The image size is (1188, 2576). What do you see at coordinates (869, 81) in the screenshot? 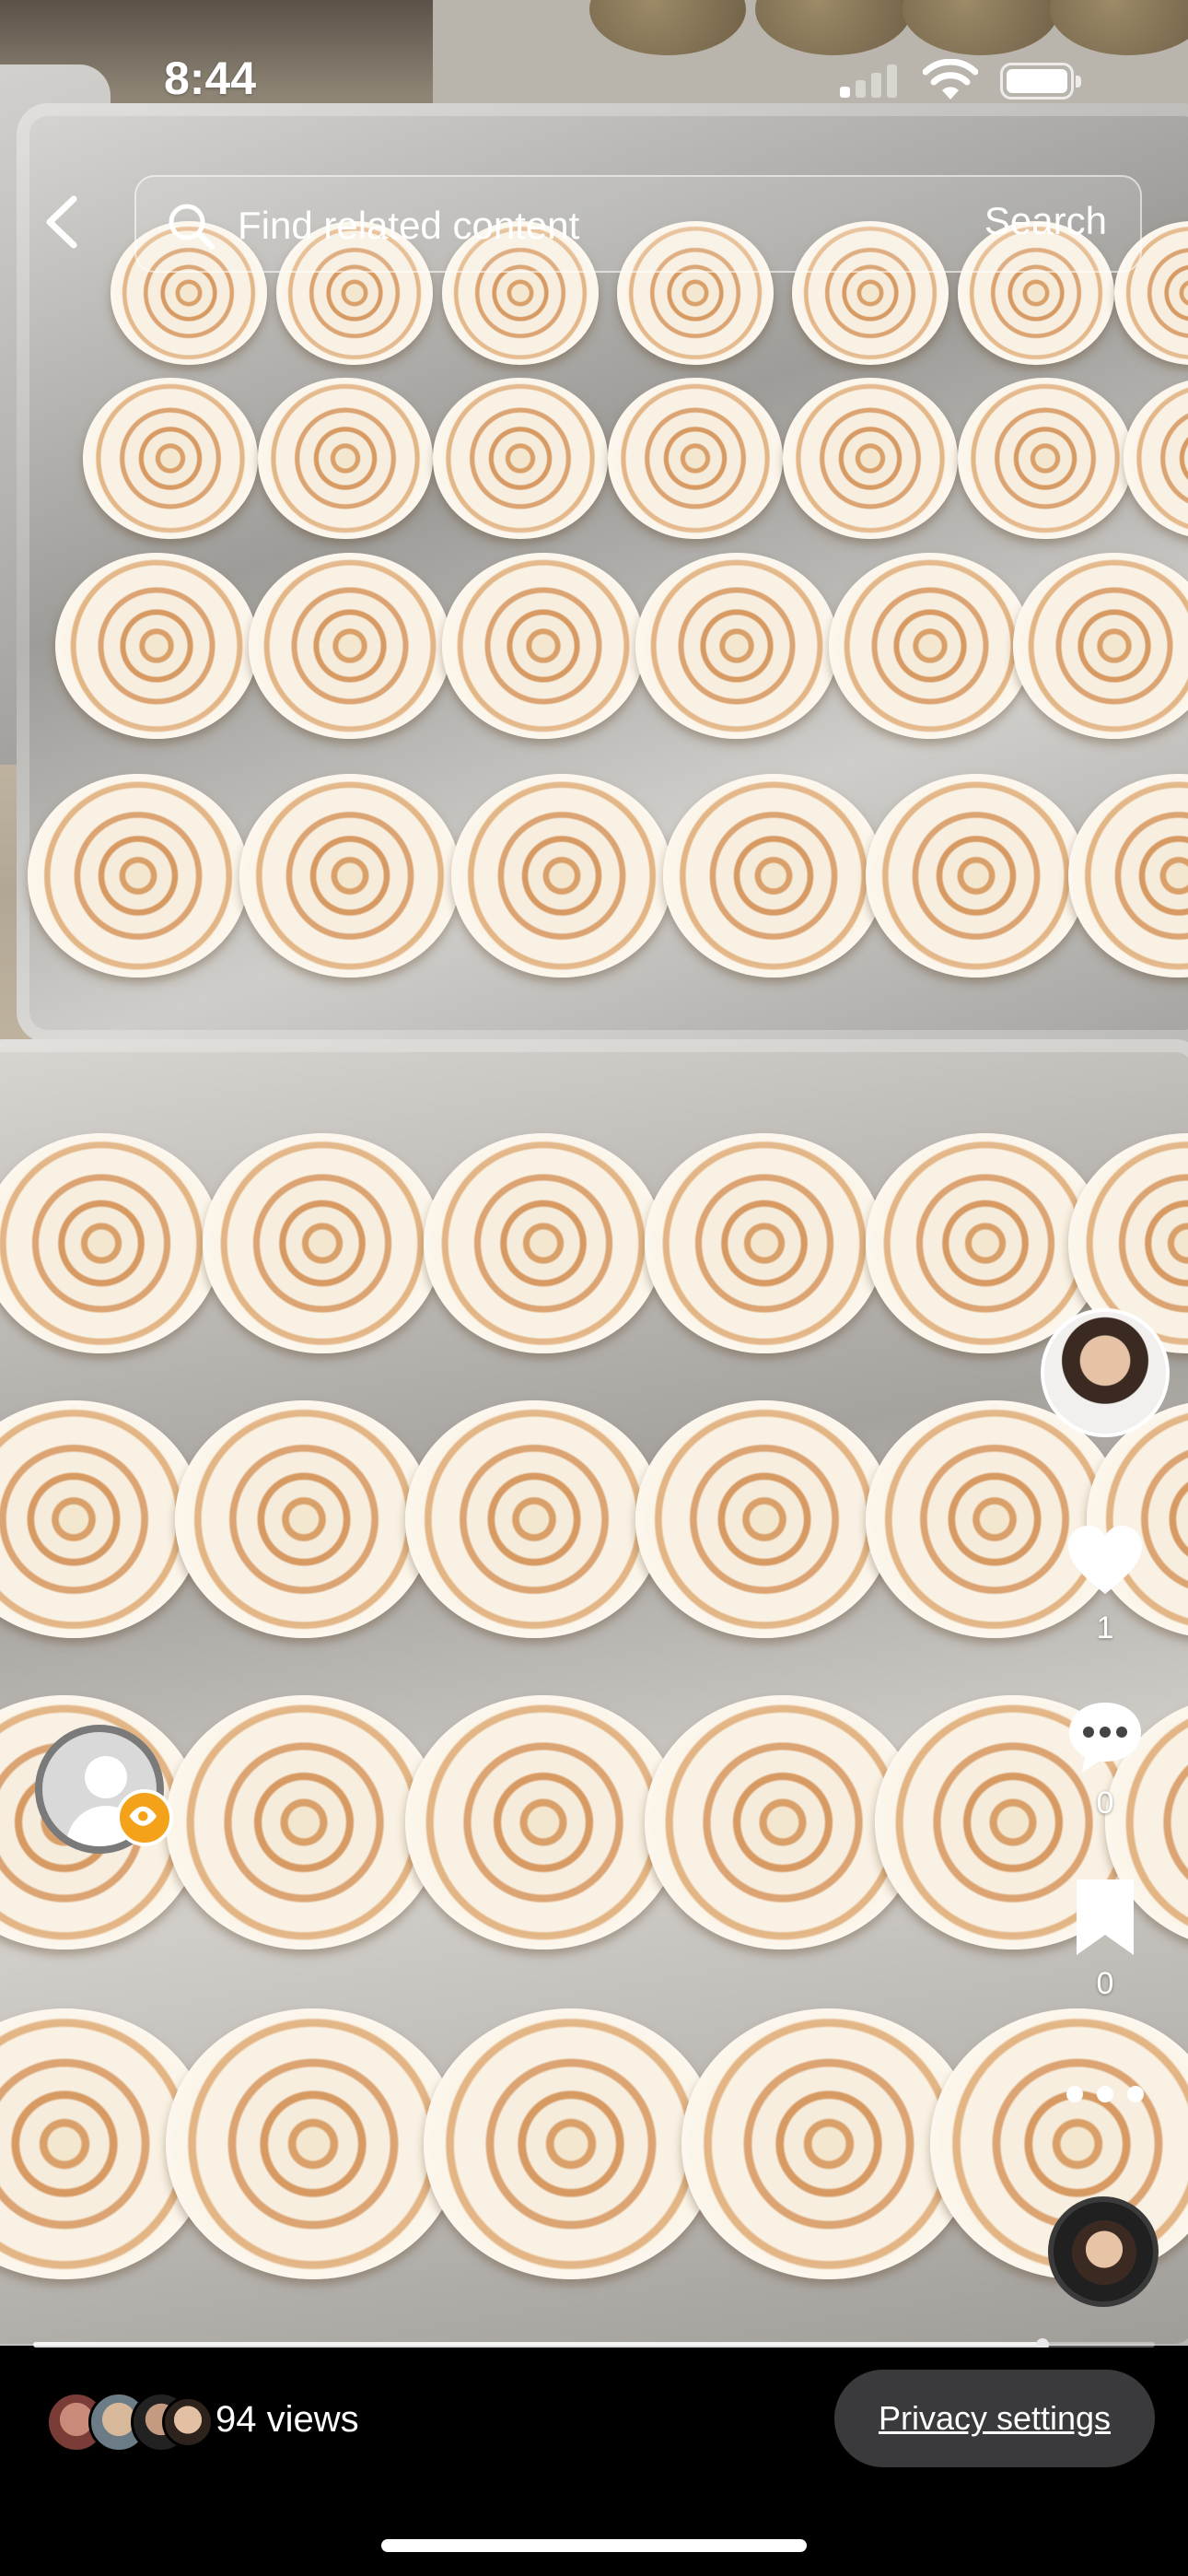
I see `signal-icon` at bounding box center [869, 81].